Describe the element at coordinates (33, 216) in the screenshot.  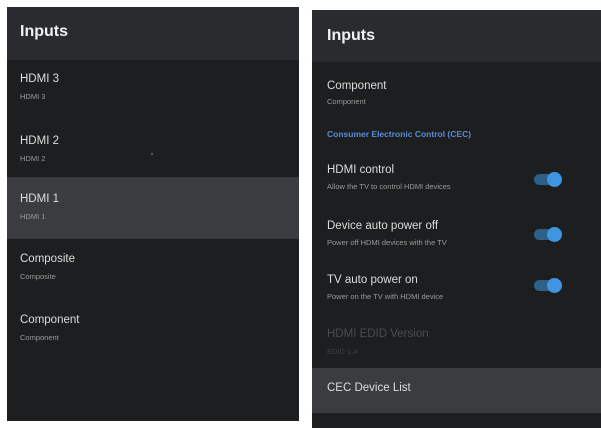
I see `input-item-subtitle: HDMI 1` at that location.